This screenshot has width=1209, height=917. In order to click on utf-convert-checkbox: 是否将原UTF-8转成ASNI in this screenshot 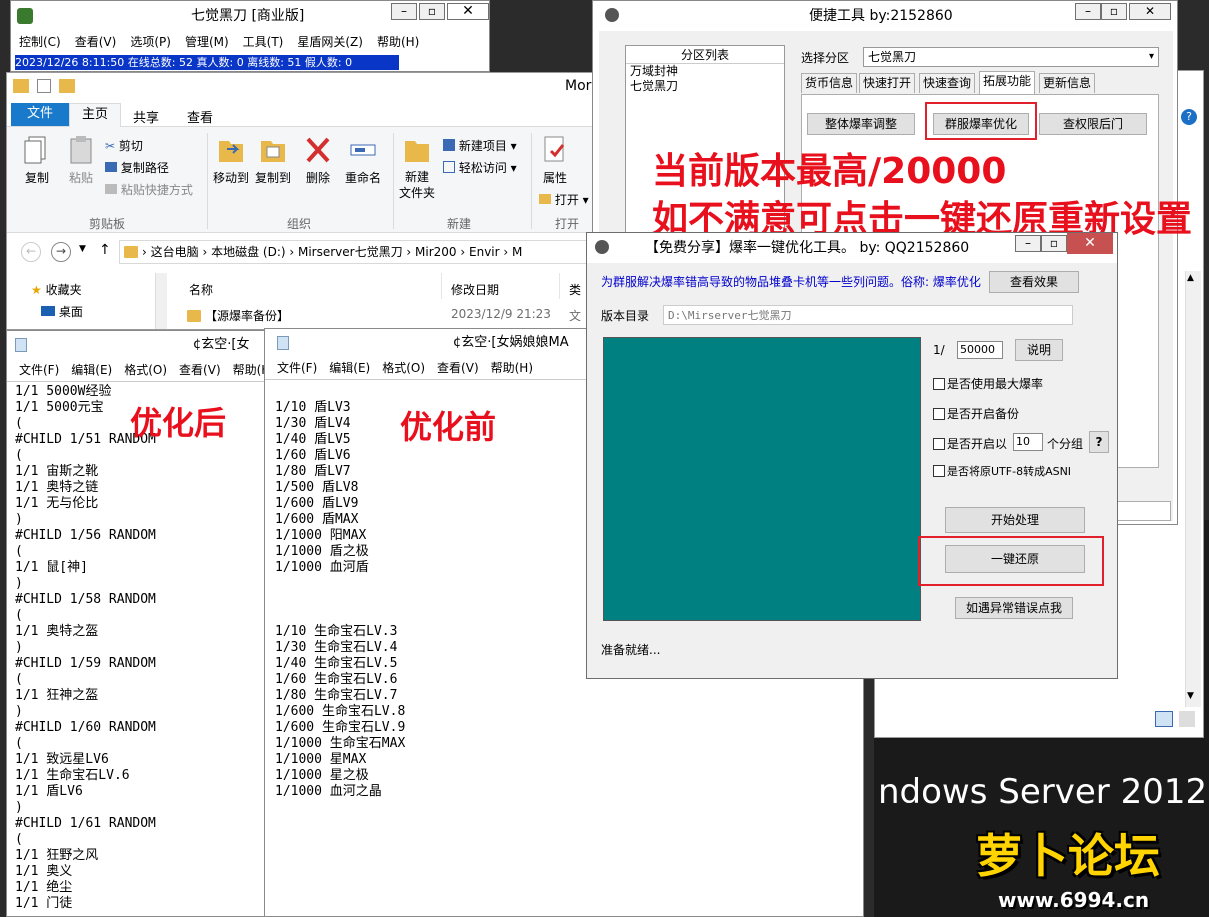, I will do `click(1002, 471)`.